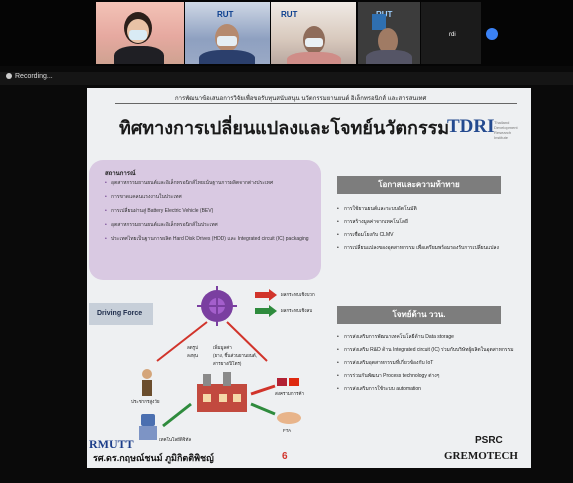  I want to click on factory-icon, so click(222, 392).